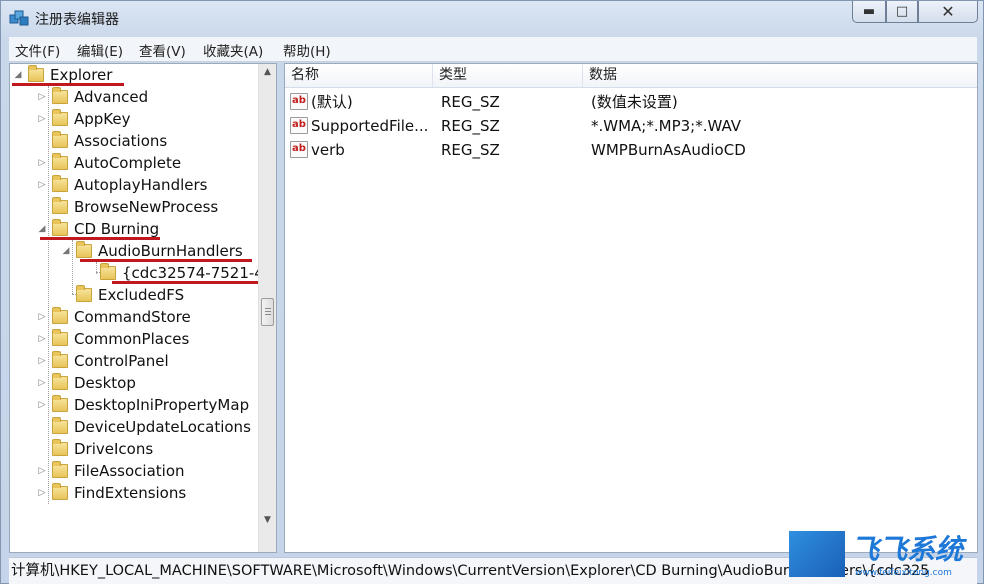 Image resolution: width=984 pixels, height=584 pixels. I want to click on watermark-url: www.feifeixitong.com, so click(903, 573).